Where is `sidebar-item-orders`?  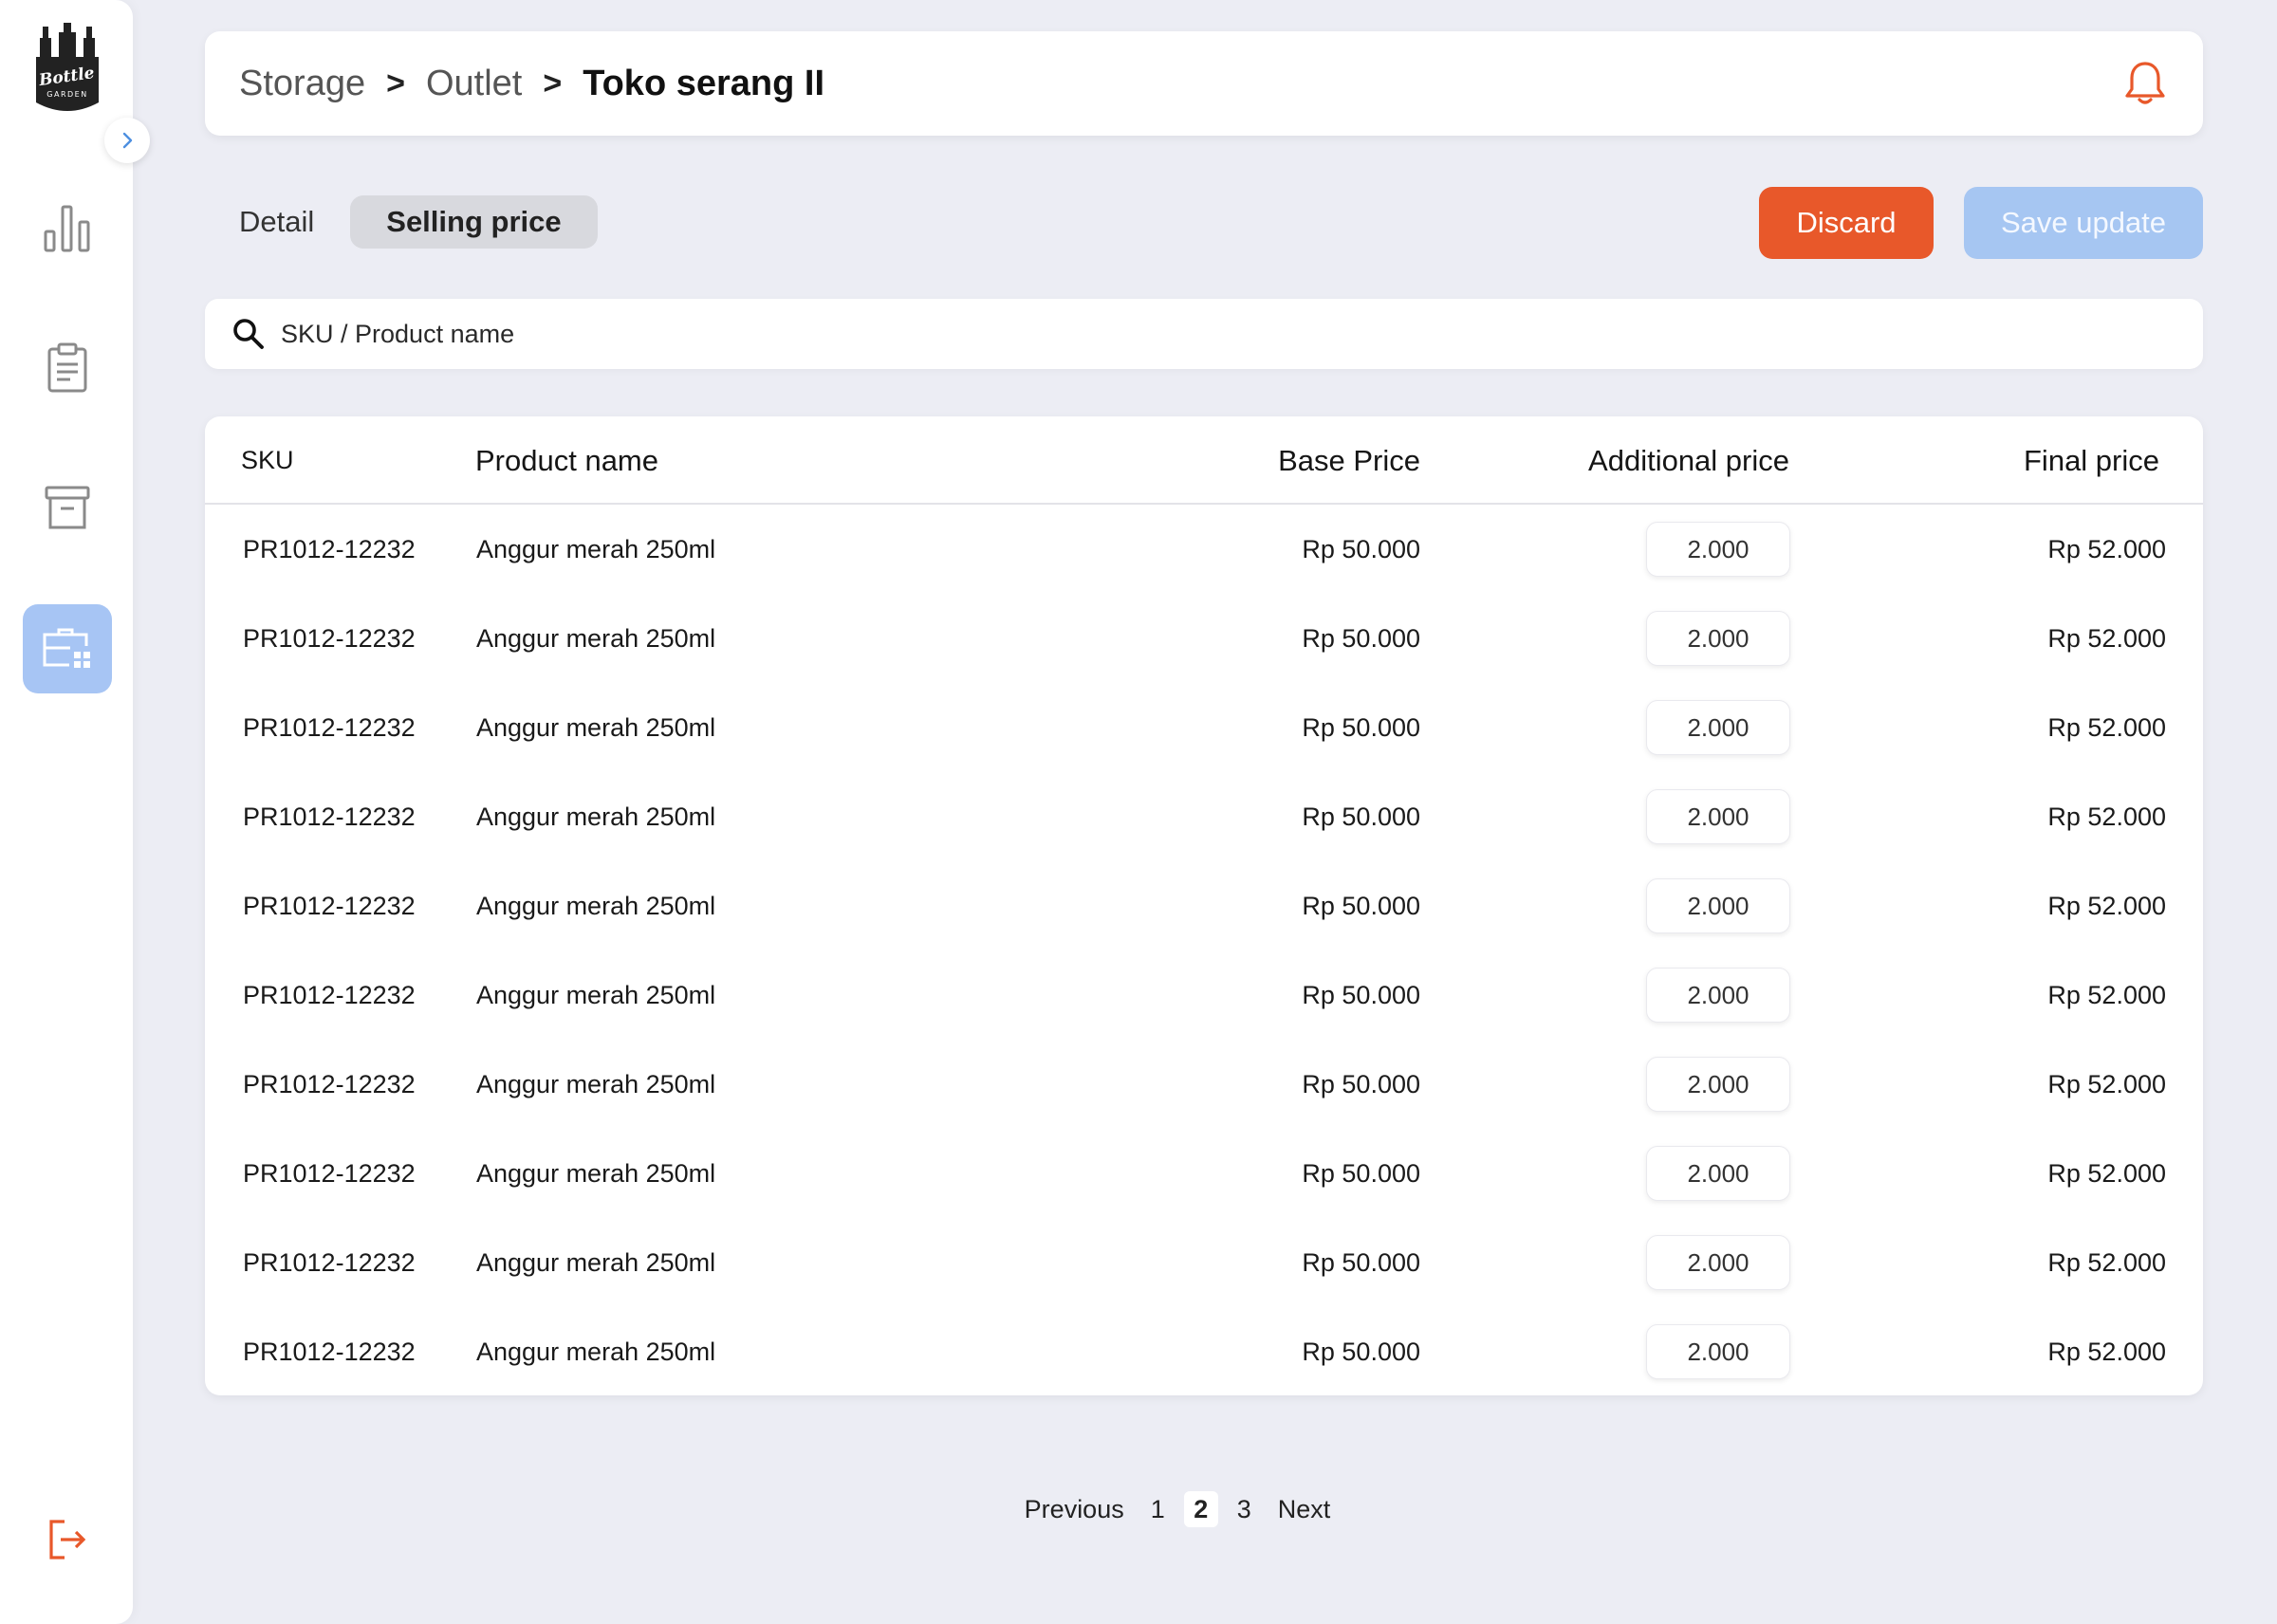
sidebar-item-orders is located at coordinates (67, 368).